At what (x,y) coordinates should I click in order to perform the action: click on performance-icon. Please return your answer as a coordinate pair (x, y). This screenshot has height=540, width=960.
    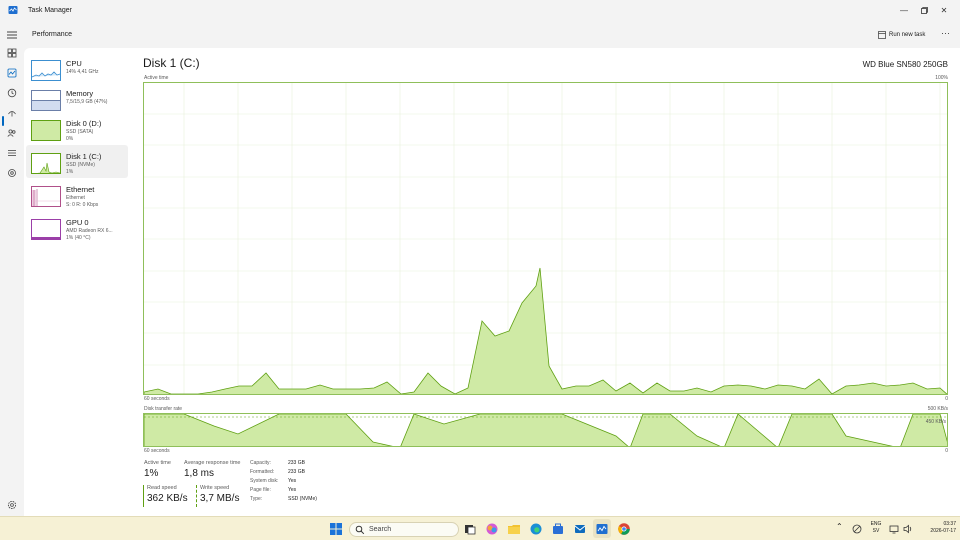
    Looking at the image, I should click on (12, 73).